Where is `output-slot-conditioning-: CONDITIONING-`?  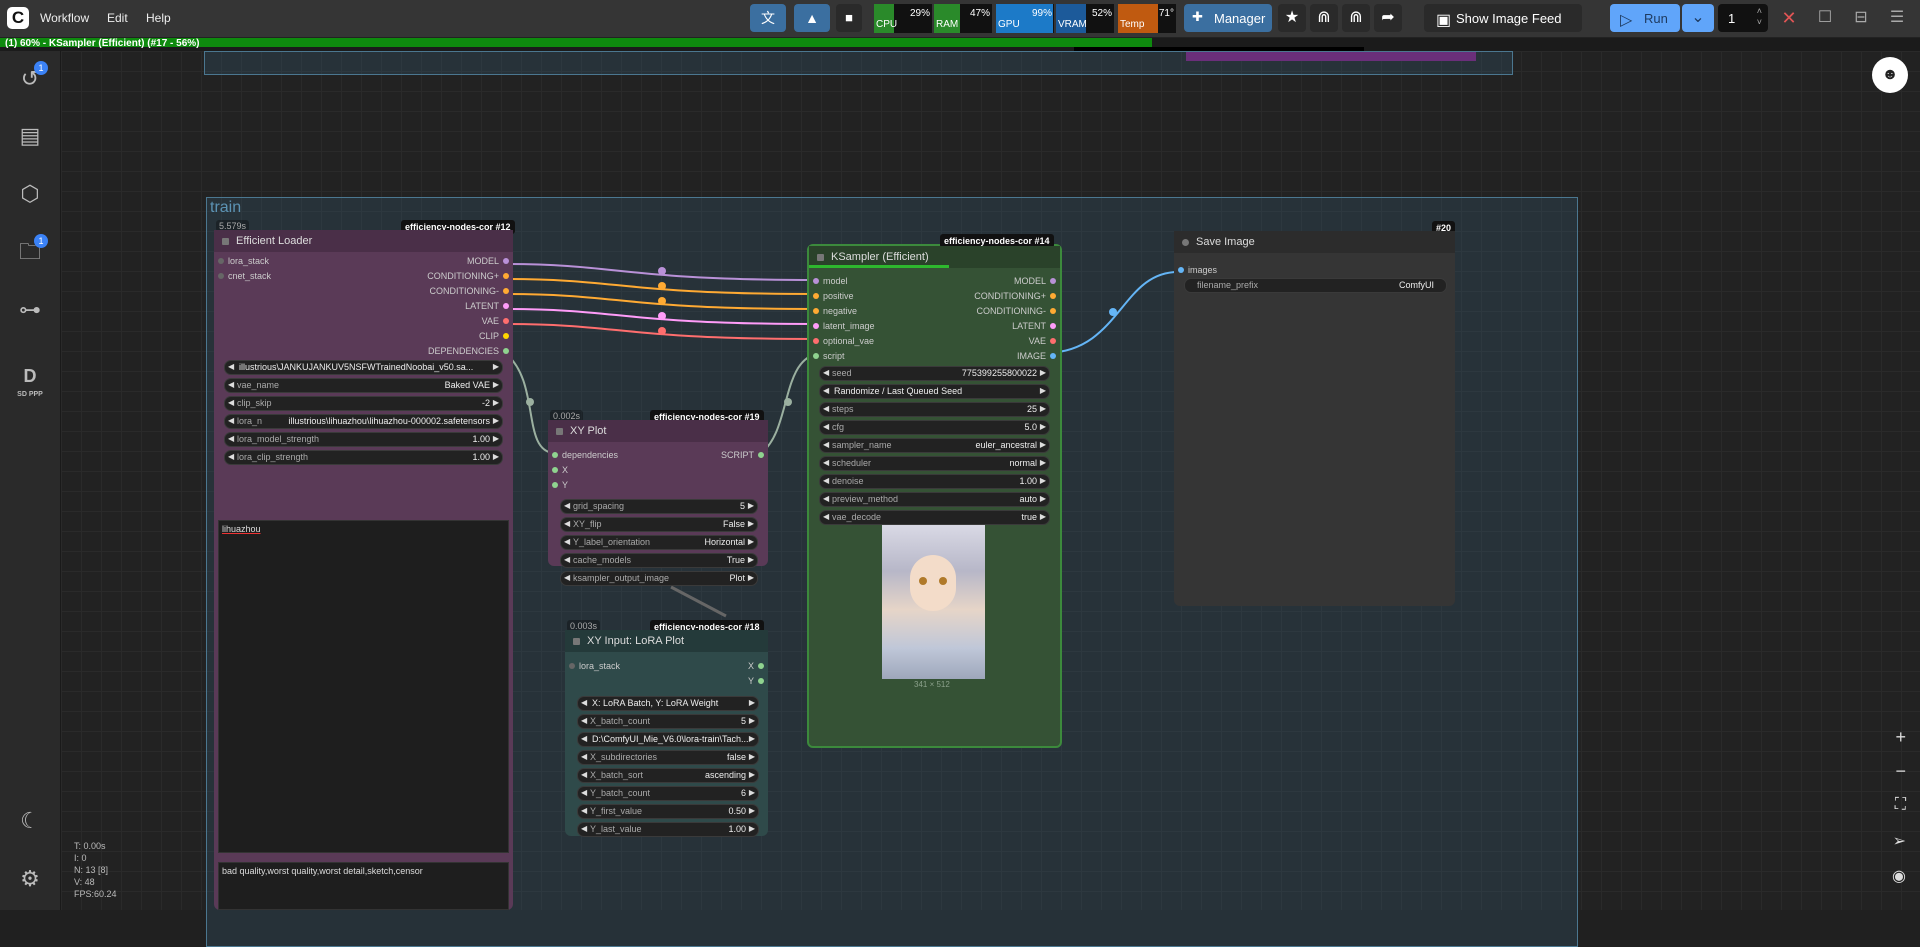 output-slot-conditioning-: CONDITIONING- is located at coordinates (469, 291).